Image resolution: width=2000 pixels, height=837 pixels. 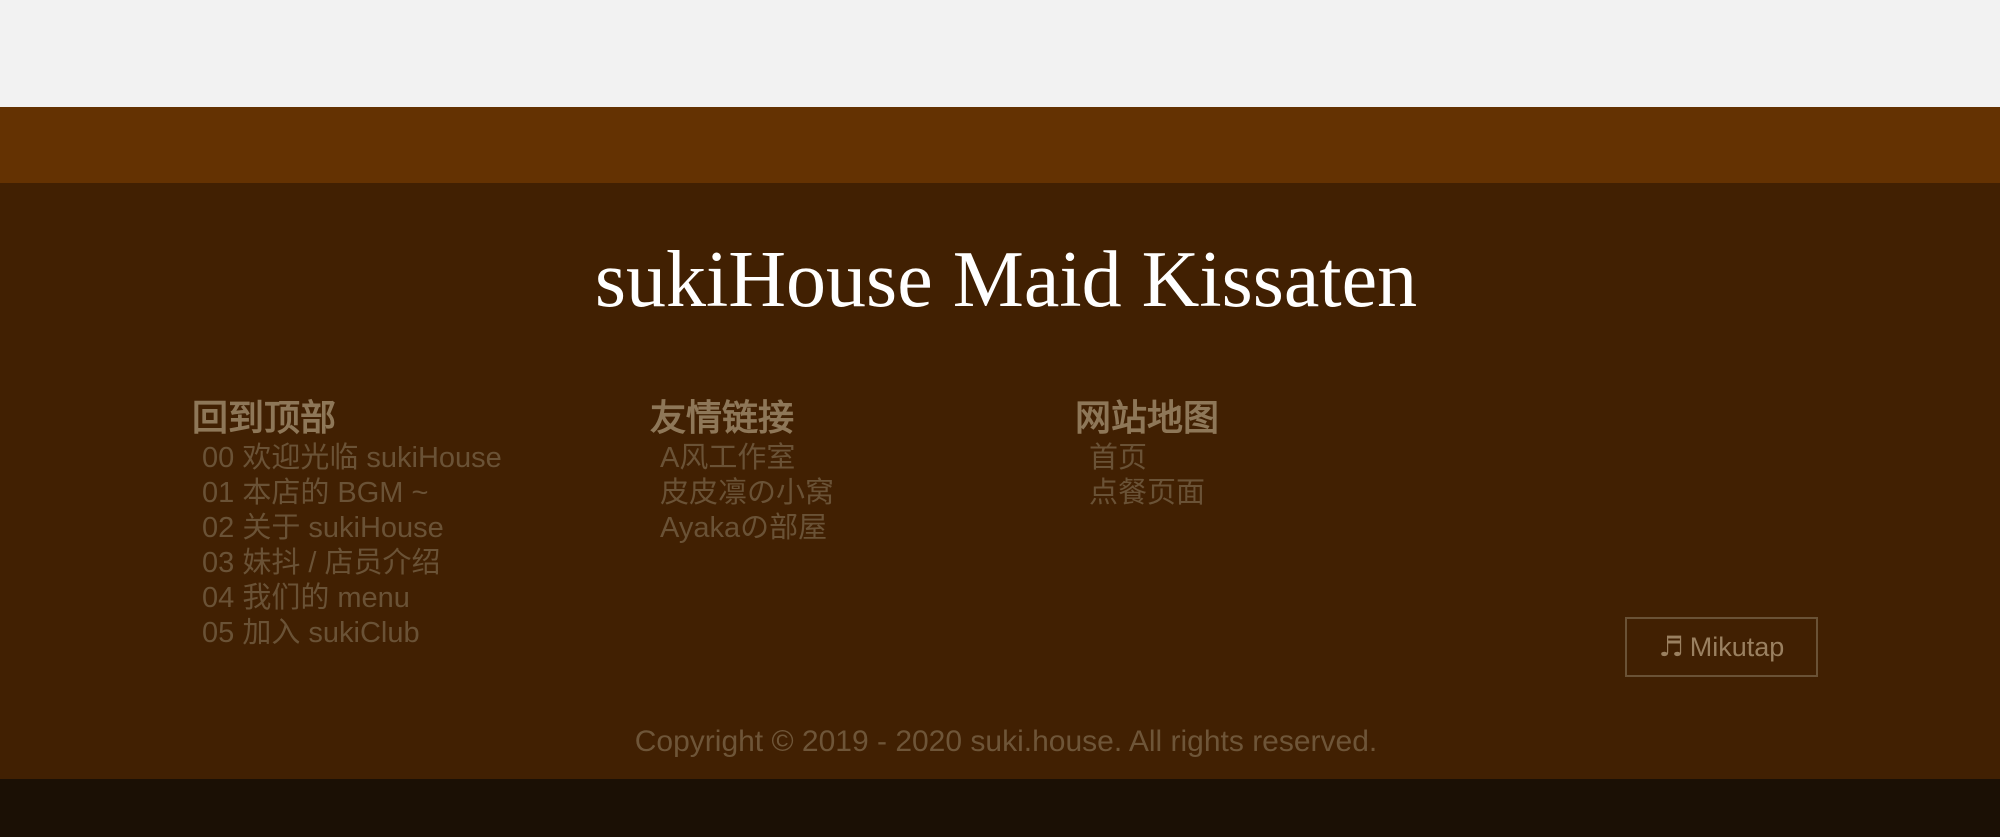 What do you see at coordinates (1118, 458) in the screenshot?
I see `footer-link-home: 首页` at bounding box center [1118, 458].